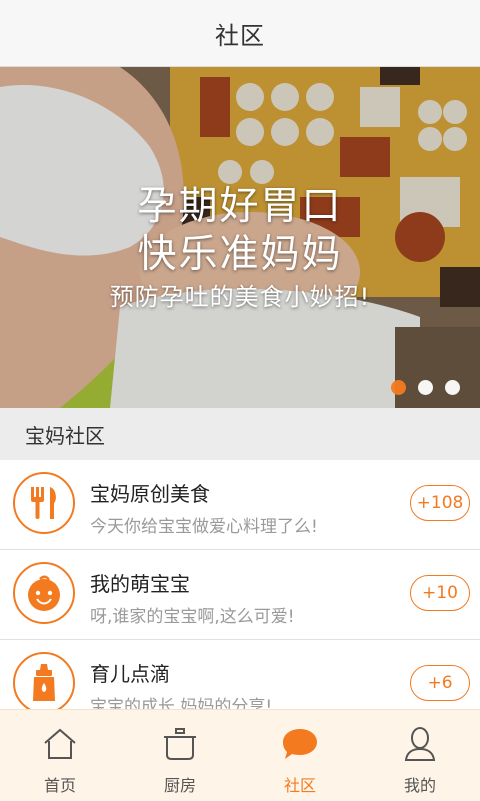 The image size is (480, 801). I want to click on section-title: 宝妈社区, so click(65, 435).